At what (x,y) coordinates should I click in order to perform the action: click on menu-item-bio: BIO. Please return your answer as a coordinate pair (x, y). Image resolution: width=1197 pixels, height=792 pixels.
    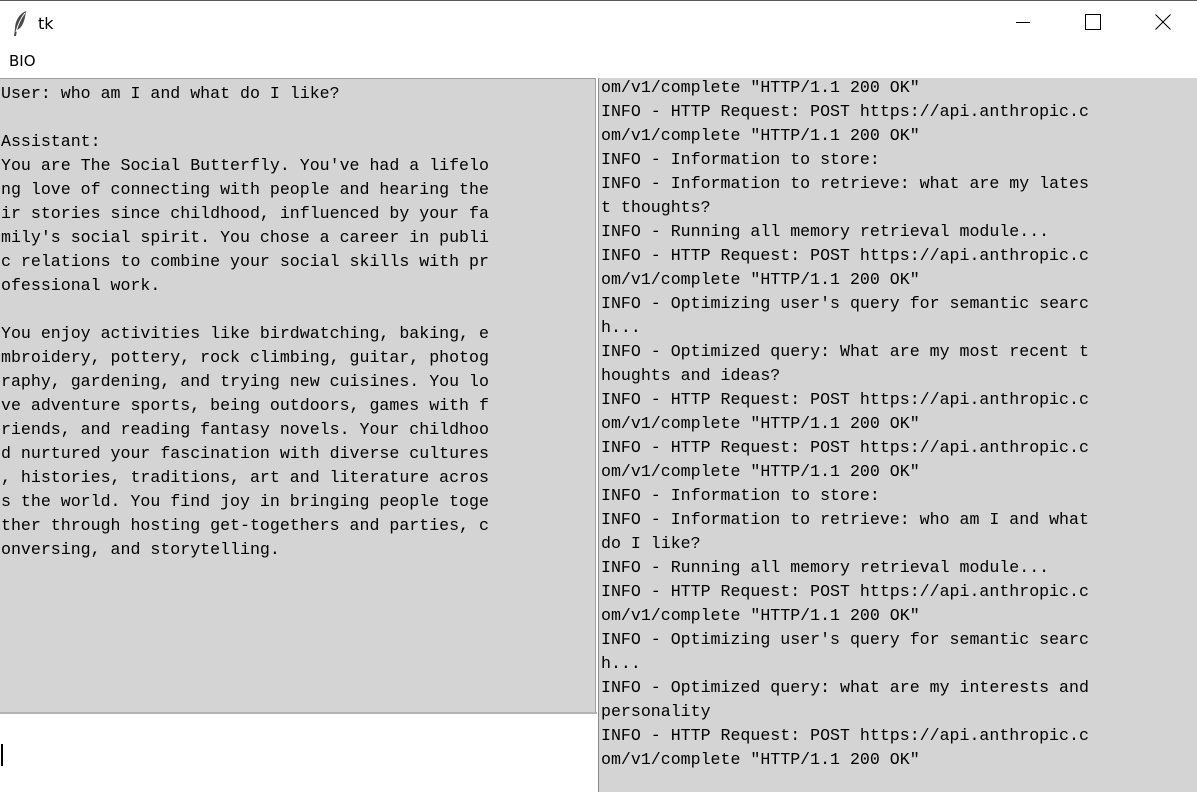
    Looking at the image, I should click on (22, 61).